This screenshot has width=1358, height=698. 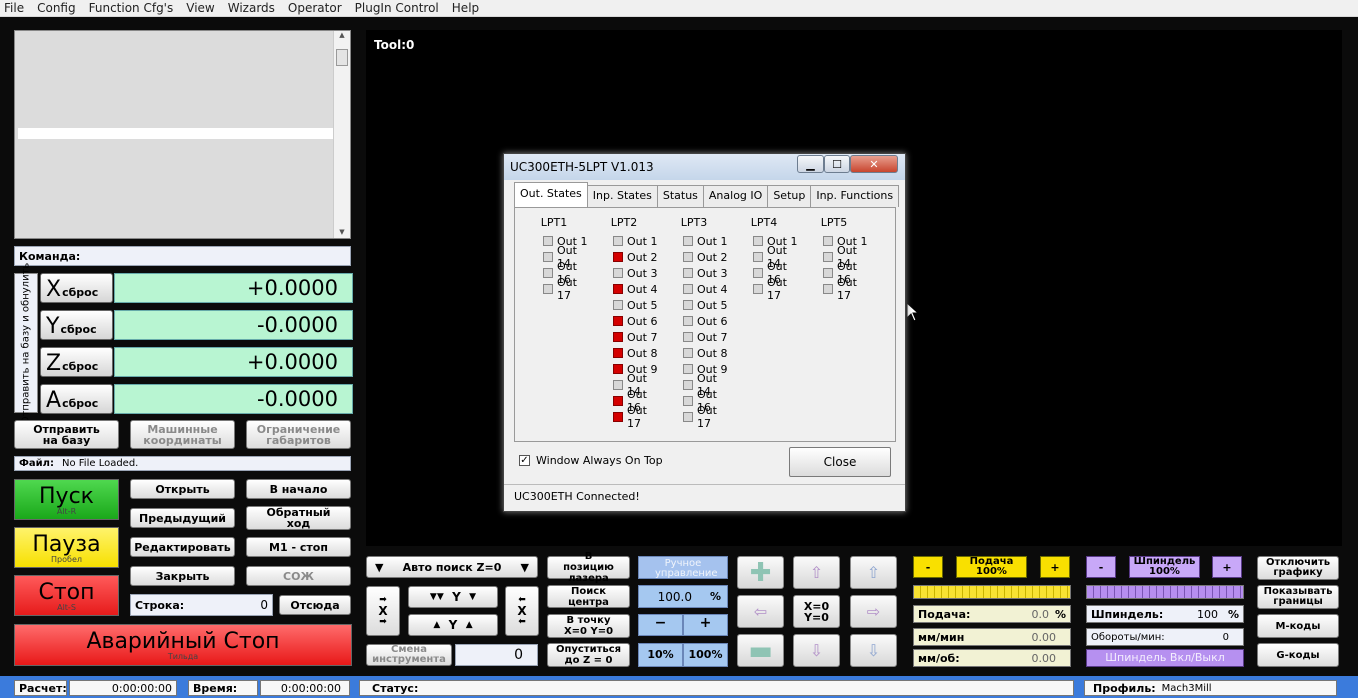 What do you see at coordinates (76, 288) in the screenshot?
I see `axis-reset-button-x: Xсброс` at bounding box center [76, 288].